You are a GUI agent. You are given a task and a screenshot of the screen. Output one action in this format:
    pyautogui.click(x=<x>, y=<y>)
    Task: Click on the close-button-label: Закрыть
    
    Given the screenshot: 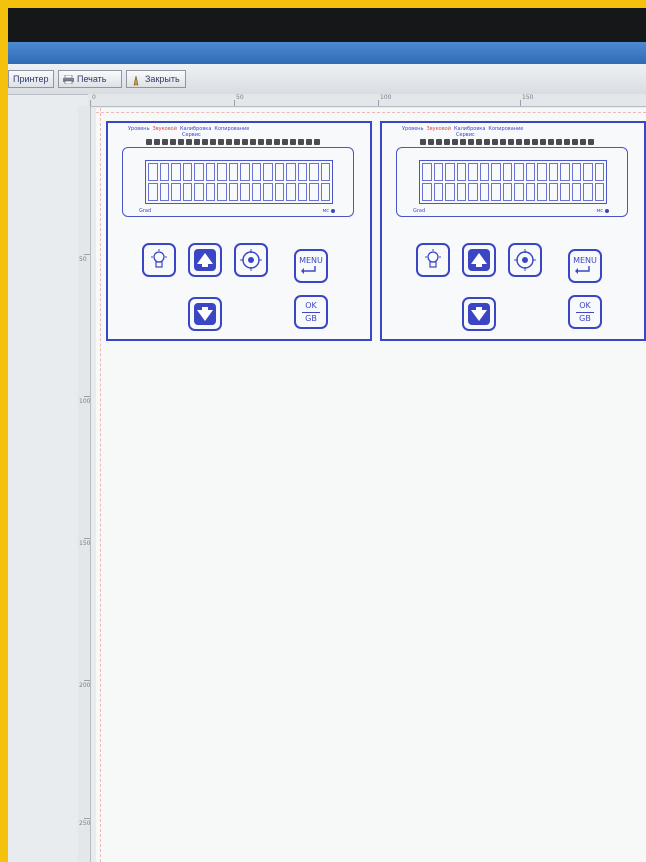 What is the action you would take?
    pyautogui.click(x=162, y=79)
    